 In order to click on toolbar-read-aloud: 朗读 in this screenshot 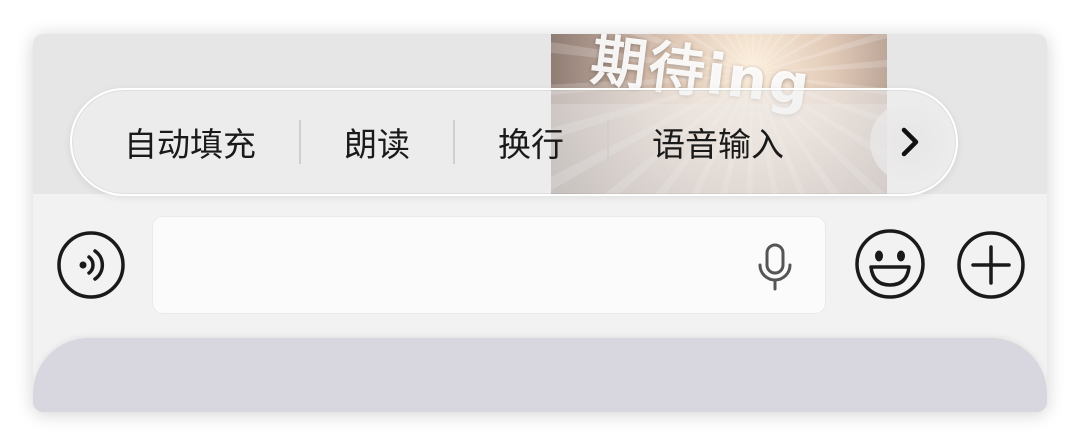, I will do `click(377, 142)`.